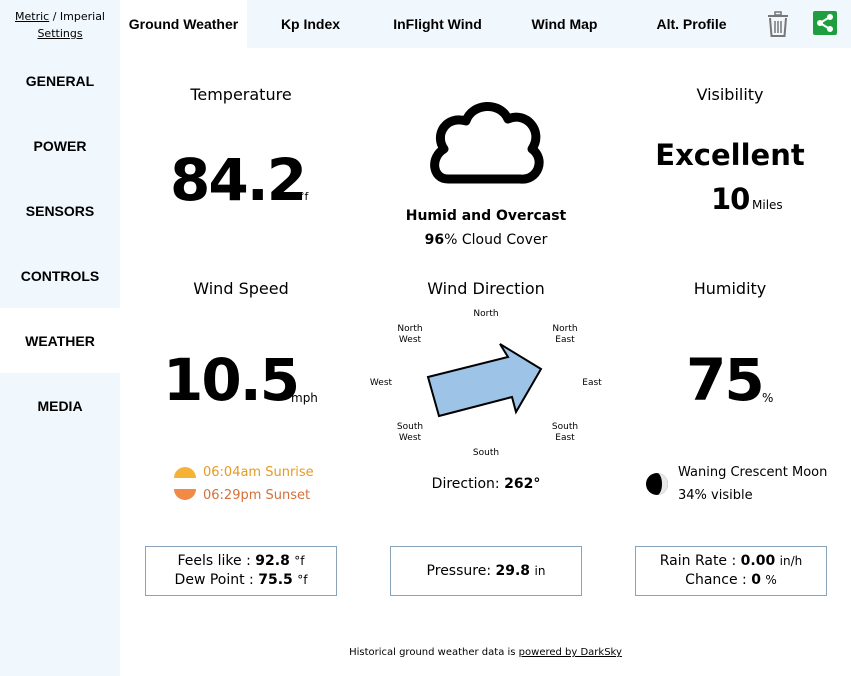 Image resolution: width=851 pixels, height=676 pixels. I want to click on units-selector: Metric / Imperial Settings, so click(60, 25).